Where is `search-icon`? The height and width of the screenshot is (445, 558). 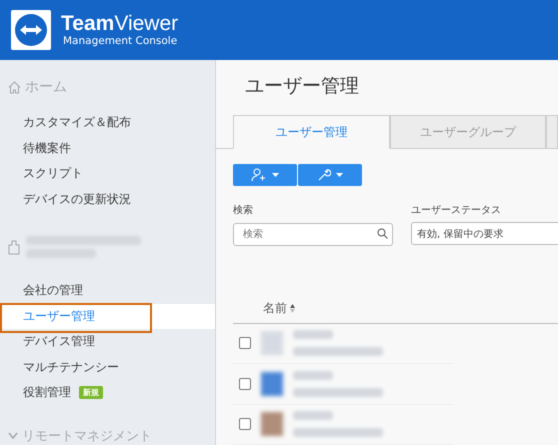 search-icon is located at coordinates (382, 233).